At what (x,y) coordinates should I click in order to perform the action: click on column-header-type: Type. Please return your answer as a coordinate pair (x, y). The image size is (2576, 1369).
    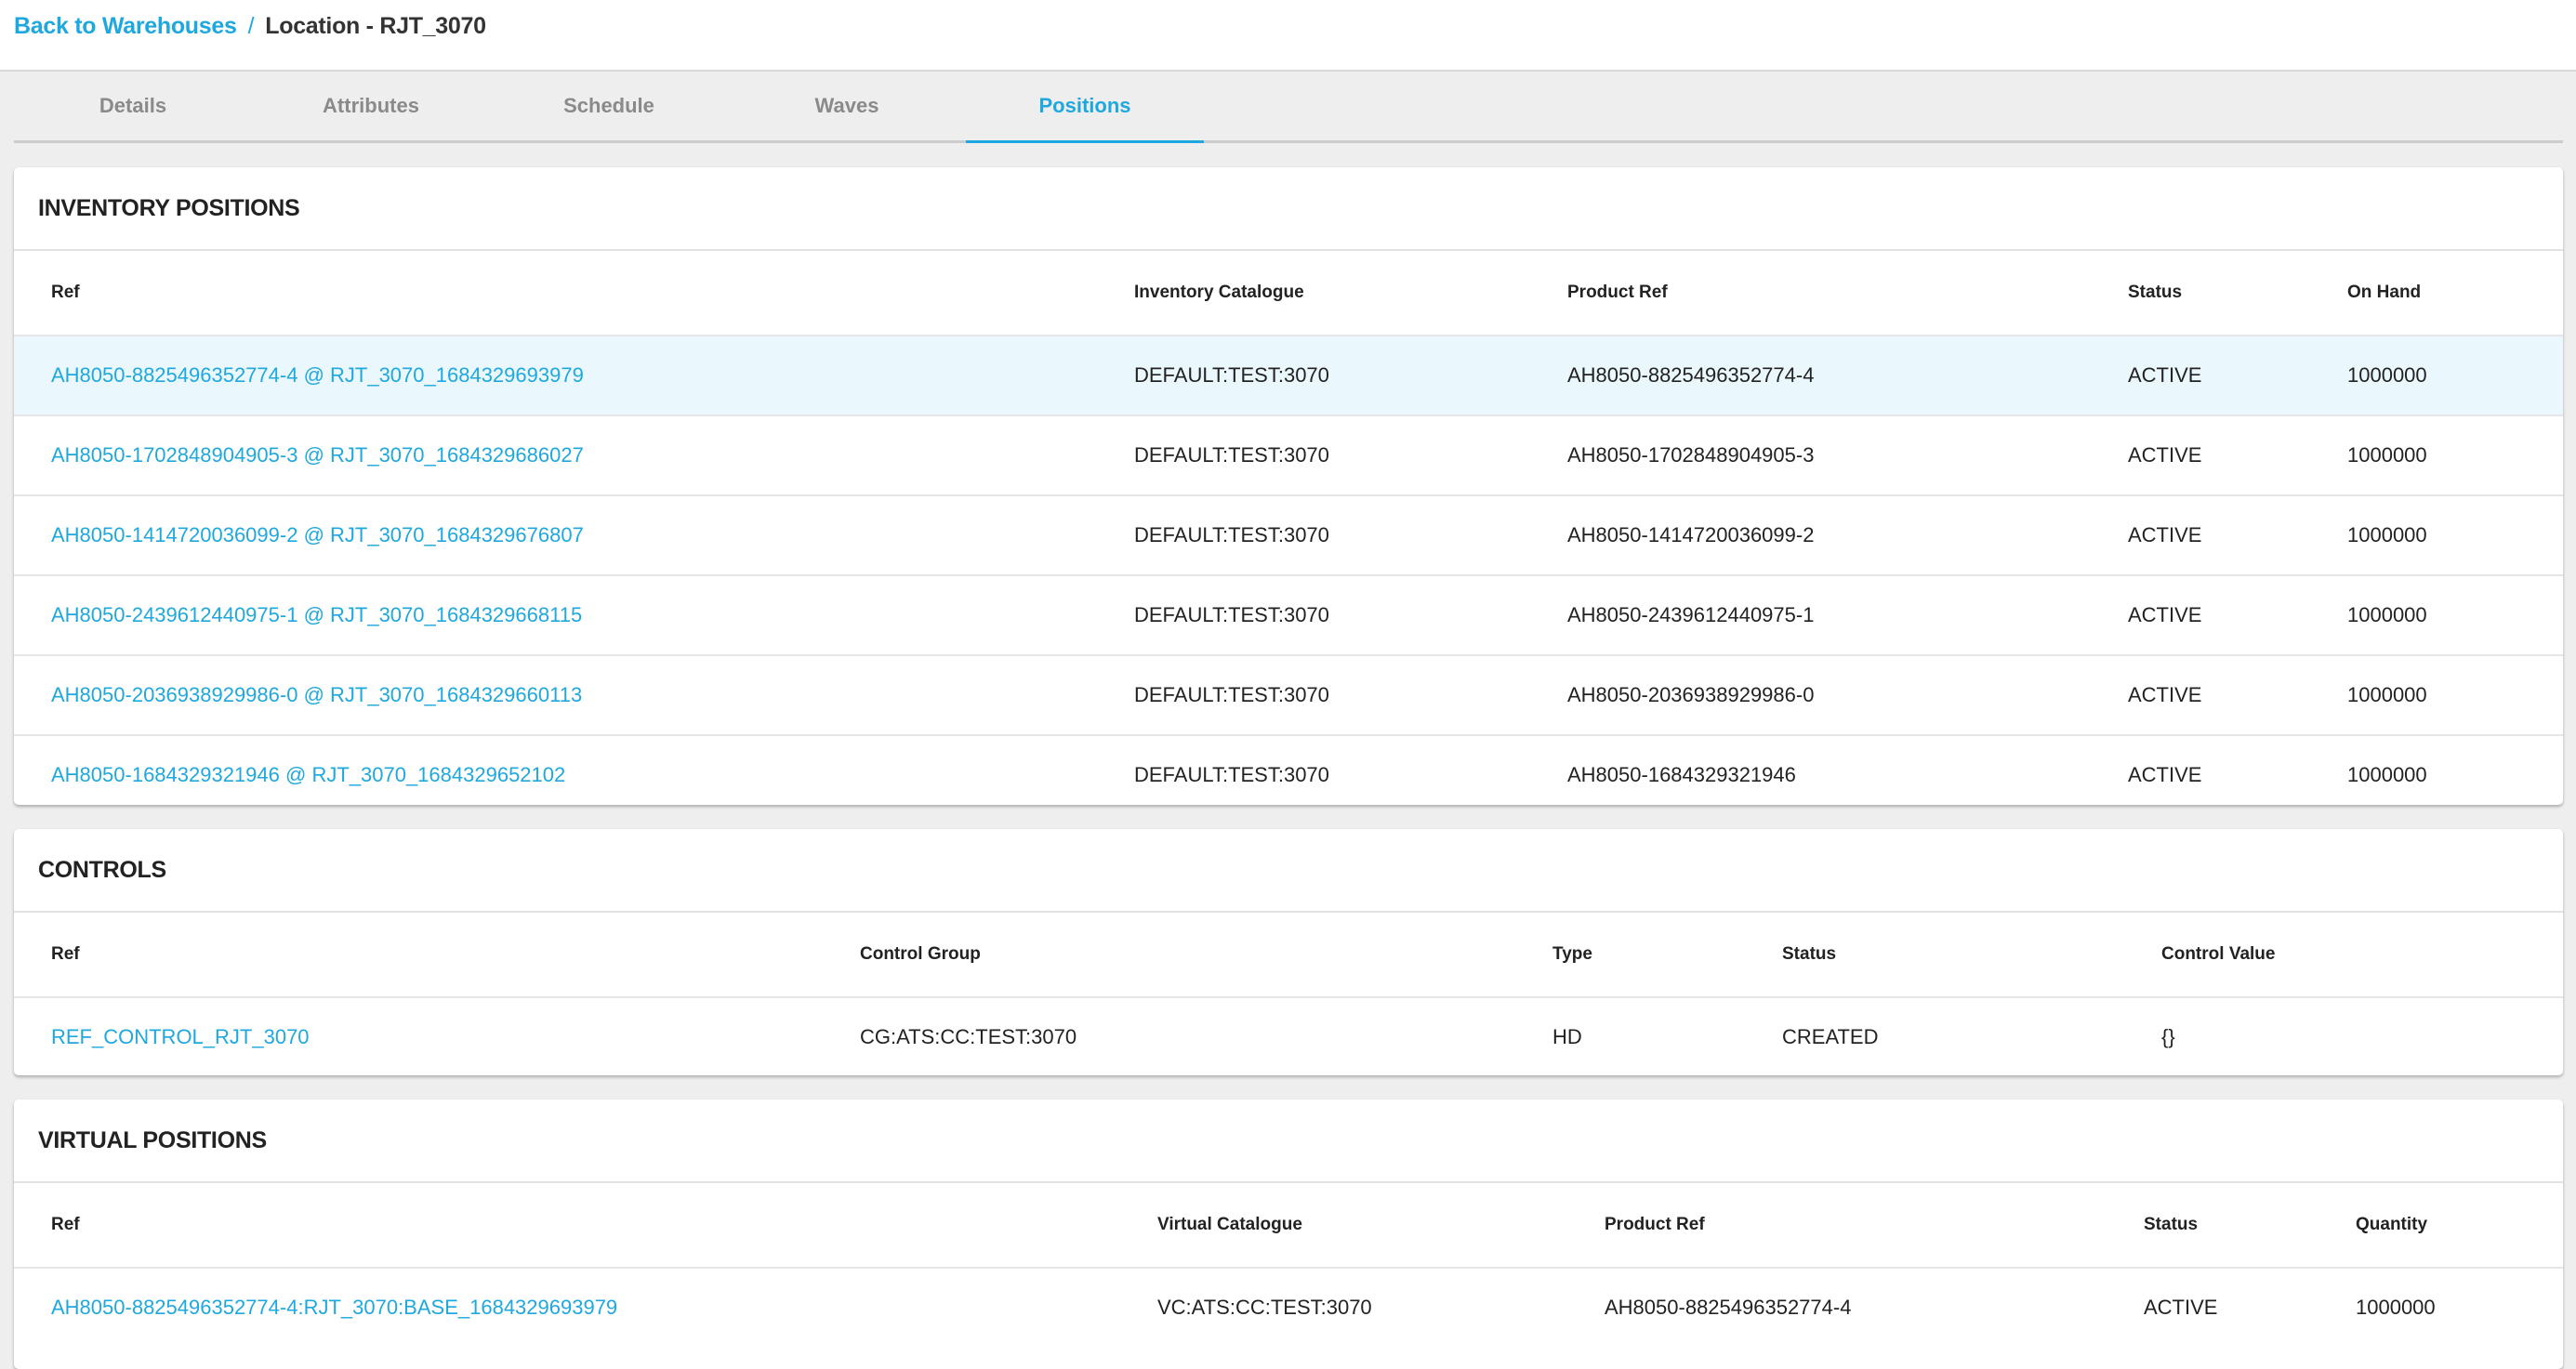
    Looking at the image, I should click on (1572, 955).